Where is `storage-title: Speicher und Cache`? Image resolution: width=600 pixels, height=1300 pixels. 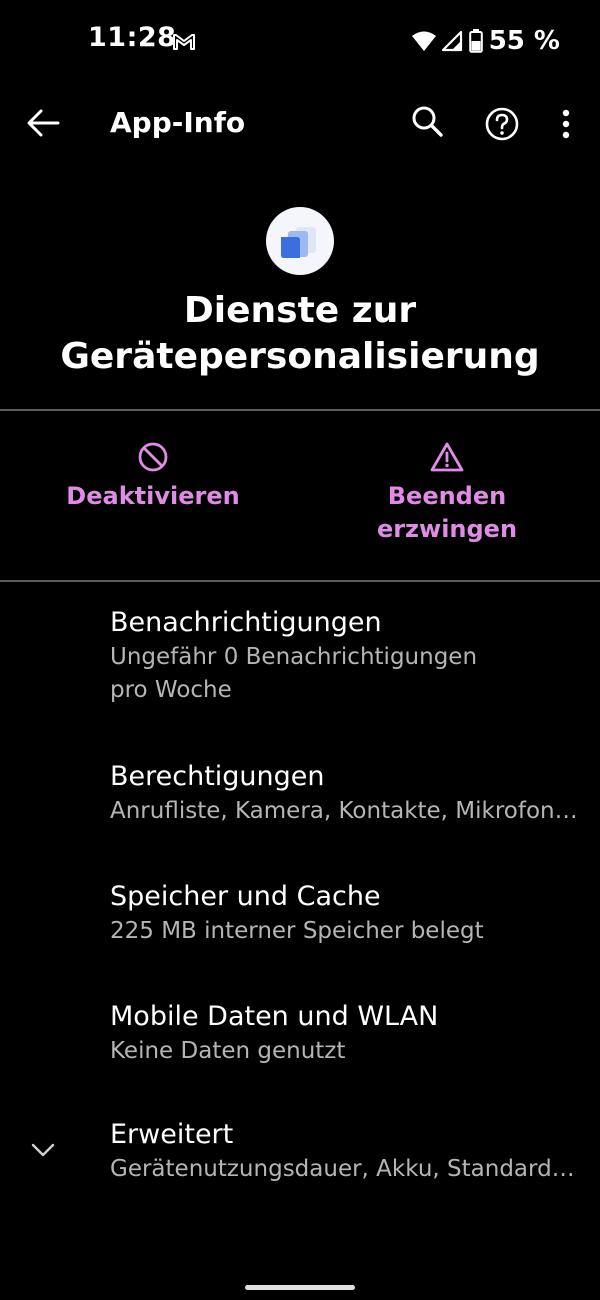 storage-title: Speicher und Cache is located at coordinates (245, 896).